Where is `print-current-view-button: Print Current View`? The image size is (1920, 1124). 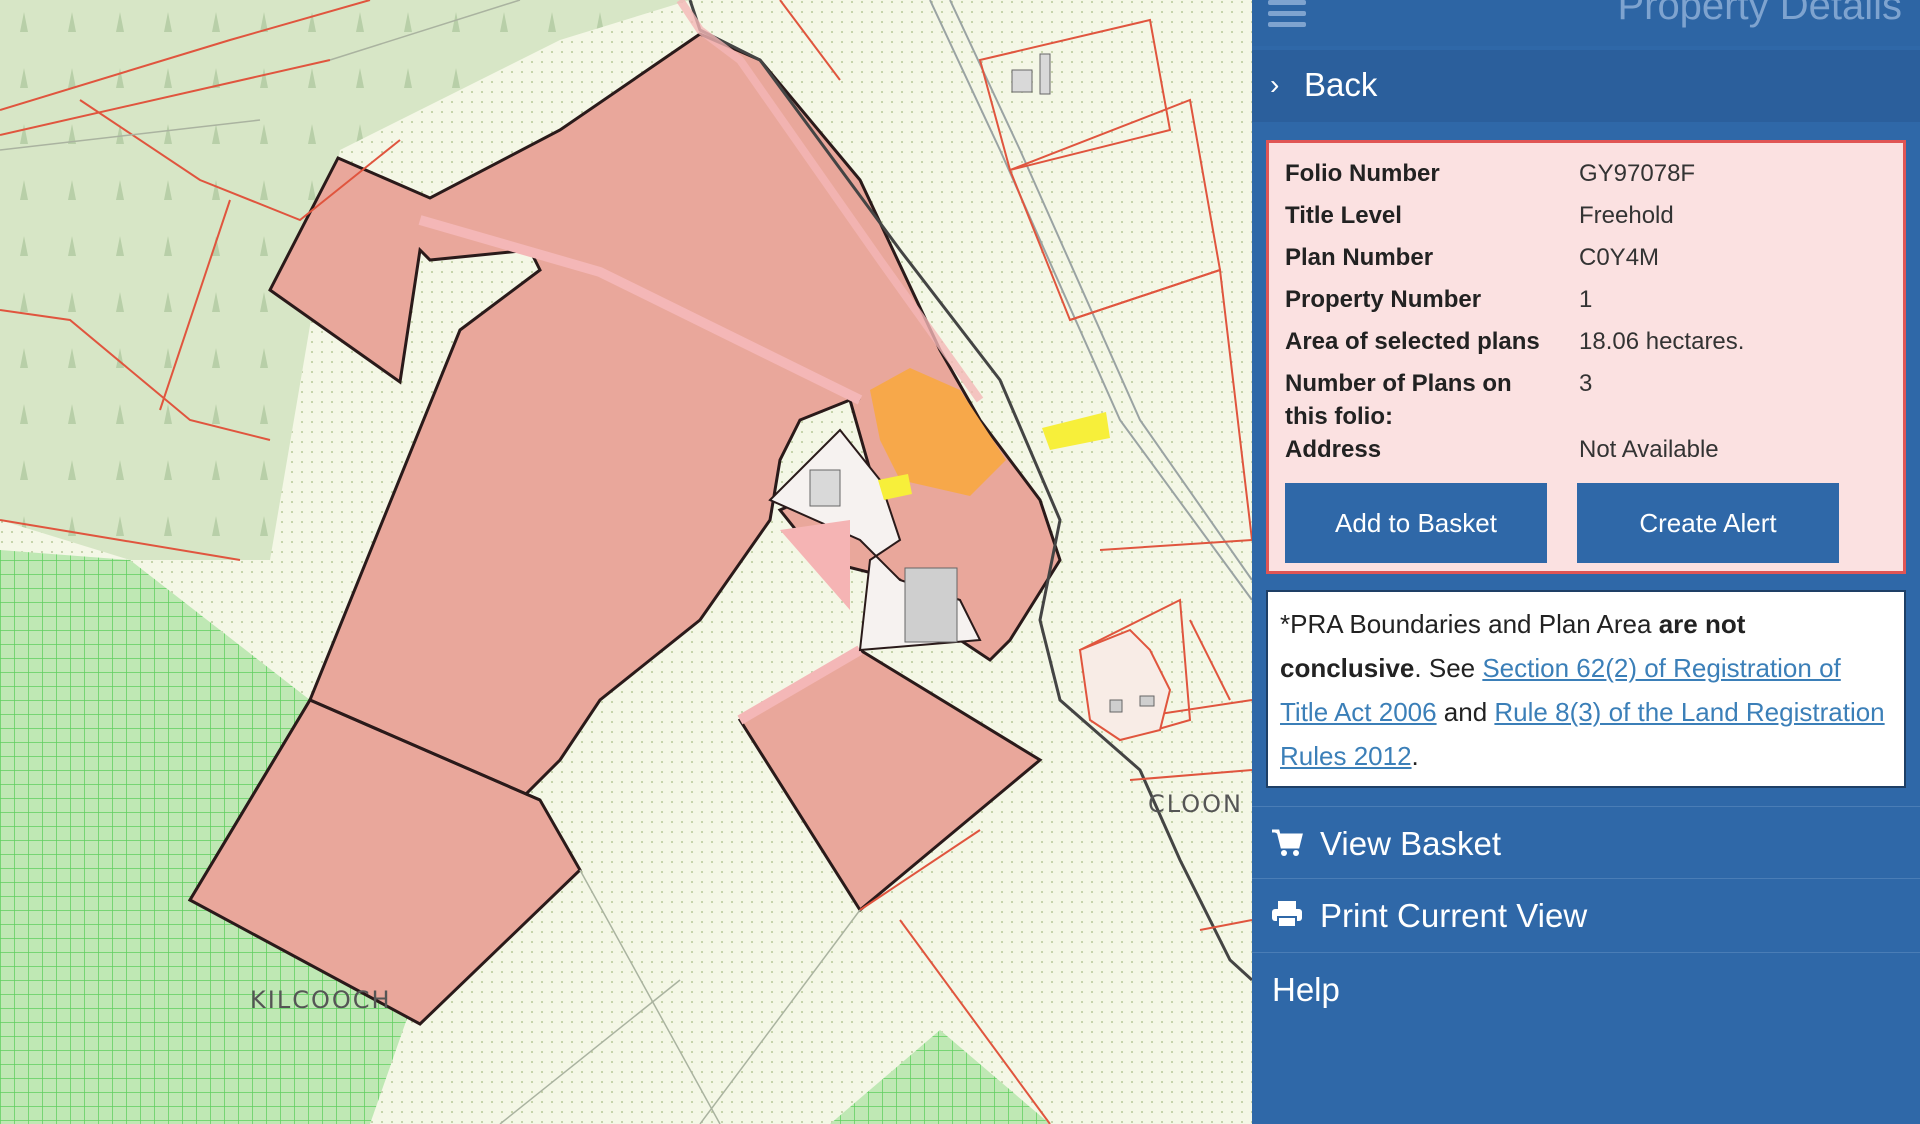
print-current-view-button: Print Current View is located at coordinates (1586, 913).